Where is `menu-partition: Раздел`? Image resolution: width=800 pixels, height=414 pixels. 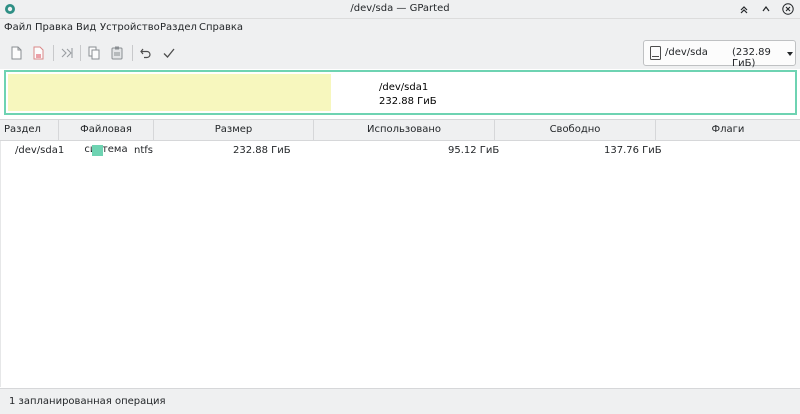 menu-partition: Раздел is located at coordinates (178, 27).